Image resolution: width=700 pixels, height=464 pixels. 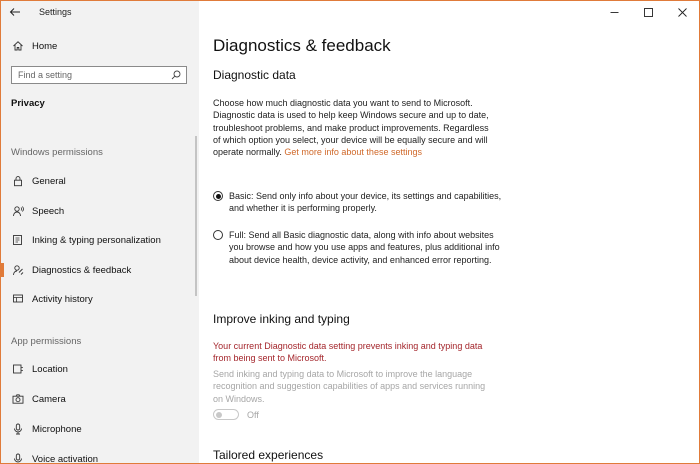 I want to click on diagnostic-data-title: Diagnostic data, so click(x=254, y=75).